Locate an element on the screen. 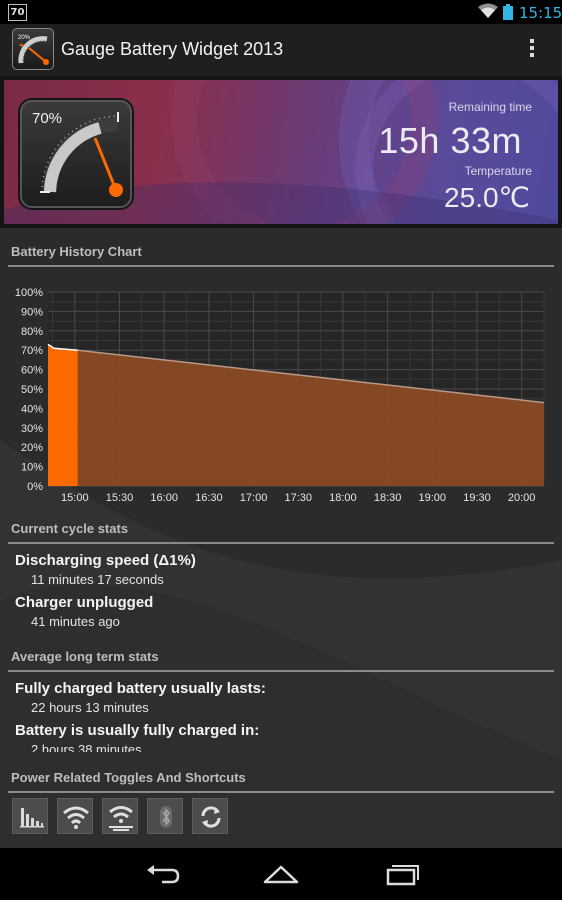 The height and width of the screenshot is (900, 562). chart-y-tick-label: 70% is located at coordinates (32, 351).